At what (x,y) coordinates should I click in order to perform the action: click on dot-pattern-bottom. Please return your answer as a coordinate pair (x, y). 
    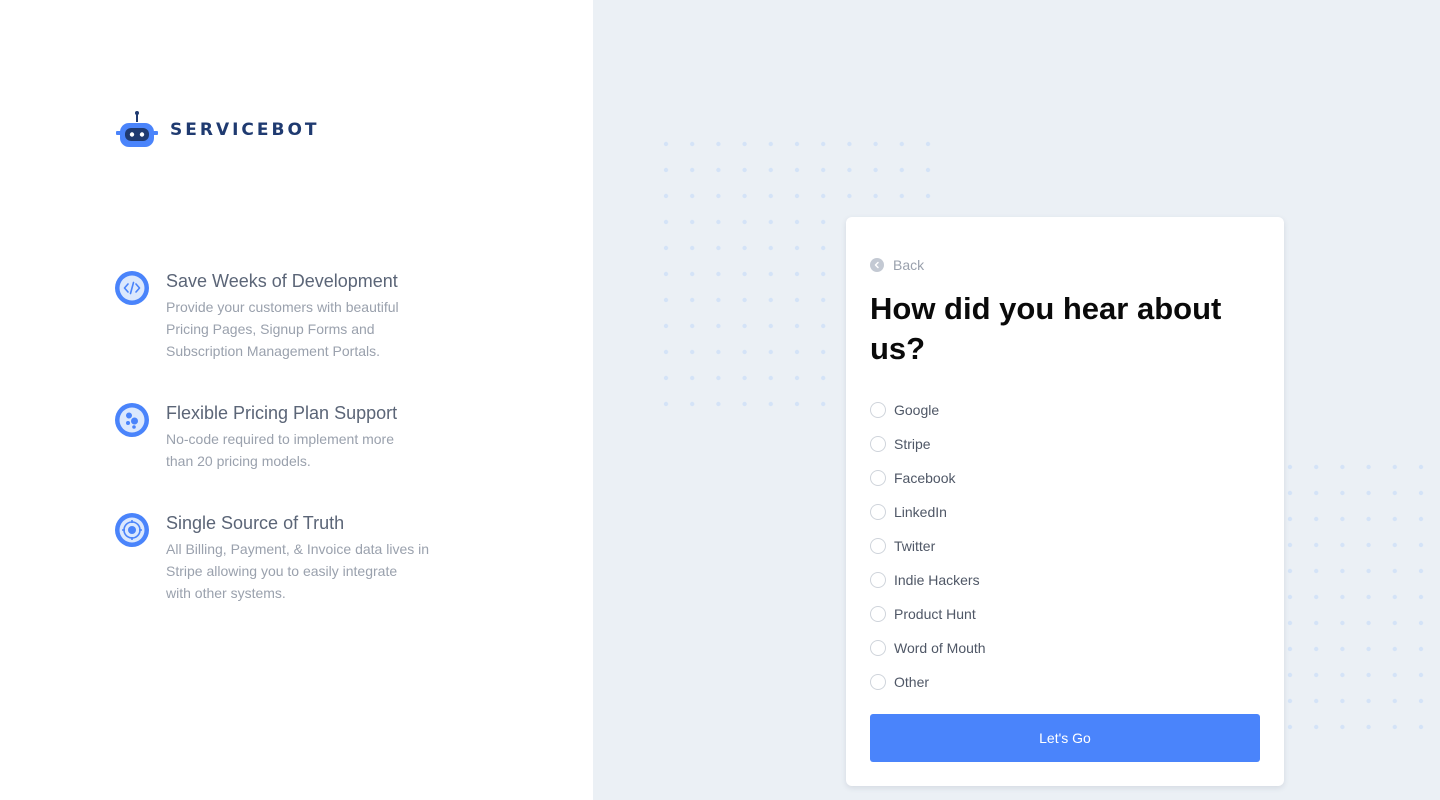
    Looking at the image, I should click on (1363, 602).